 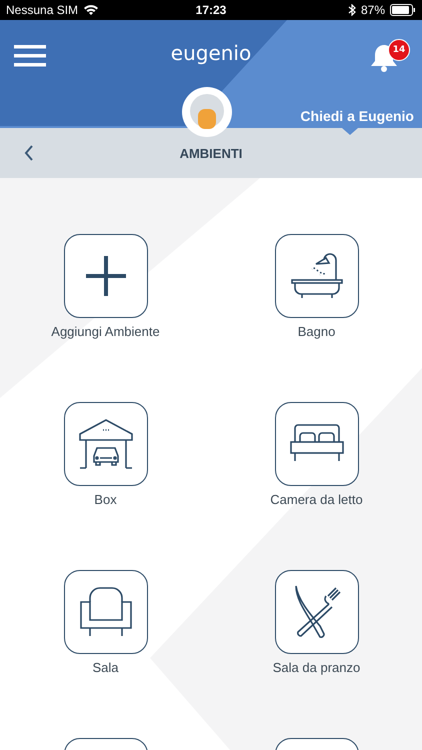 I want to click on bed-icon, so click(x=317, y=444).